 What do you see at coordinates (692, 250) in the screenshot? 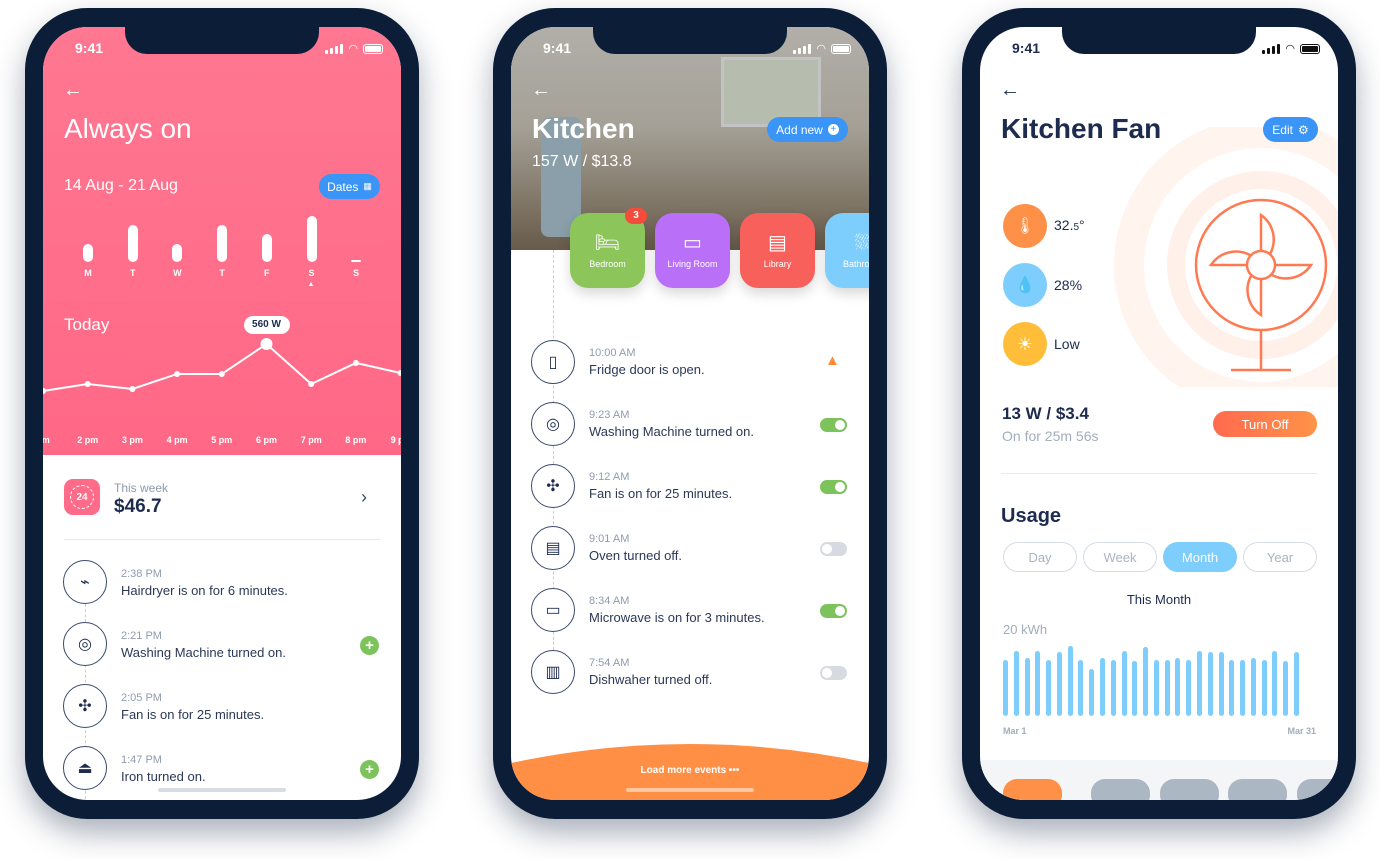
I see `room-tile-living-room: ▭ Living Room` at bounding box center [692, 250].